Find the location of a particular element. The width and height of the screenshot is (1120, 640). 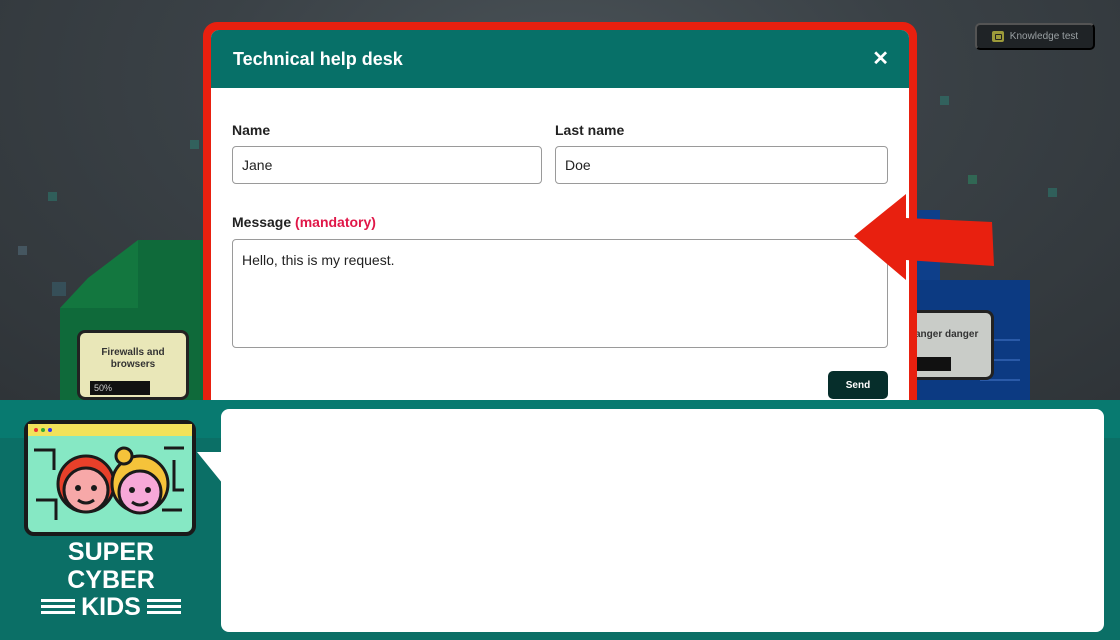

send-button: Send is located at coordinates (858, 385).